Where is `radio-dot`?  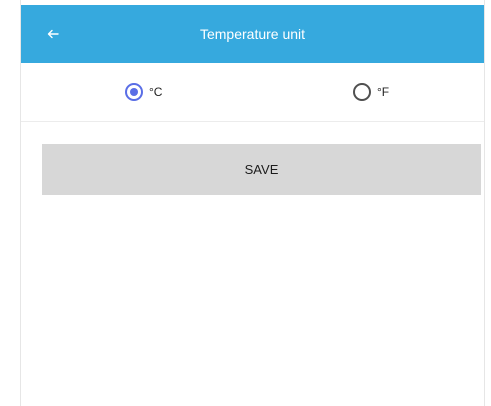
radio-dot is located at coordinates (134, 92).